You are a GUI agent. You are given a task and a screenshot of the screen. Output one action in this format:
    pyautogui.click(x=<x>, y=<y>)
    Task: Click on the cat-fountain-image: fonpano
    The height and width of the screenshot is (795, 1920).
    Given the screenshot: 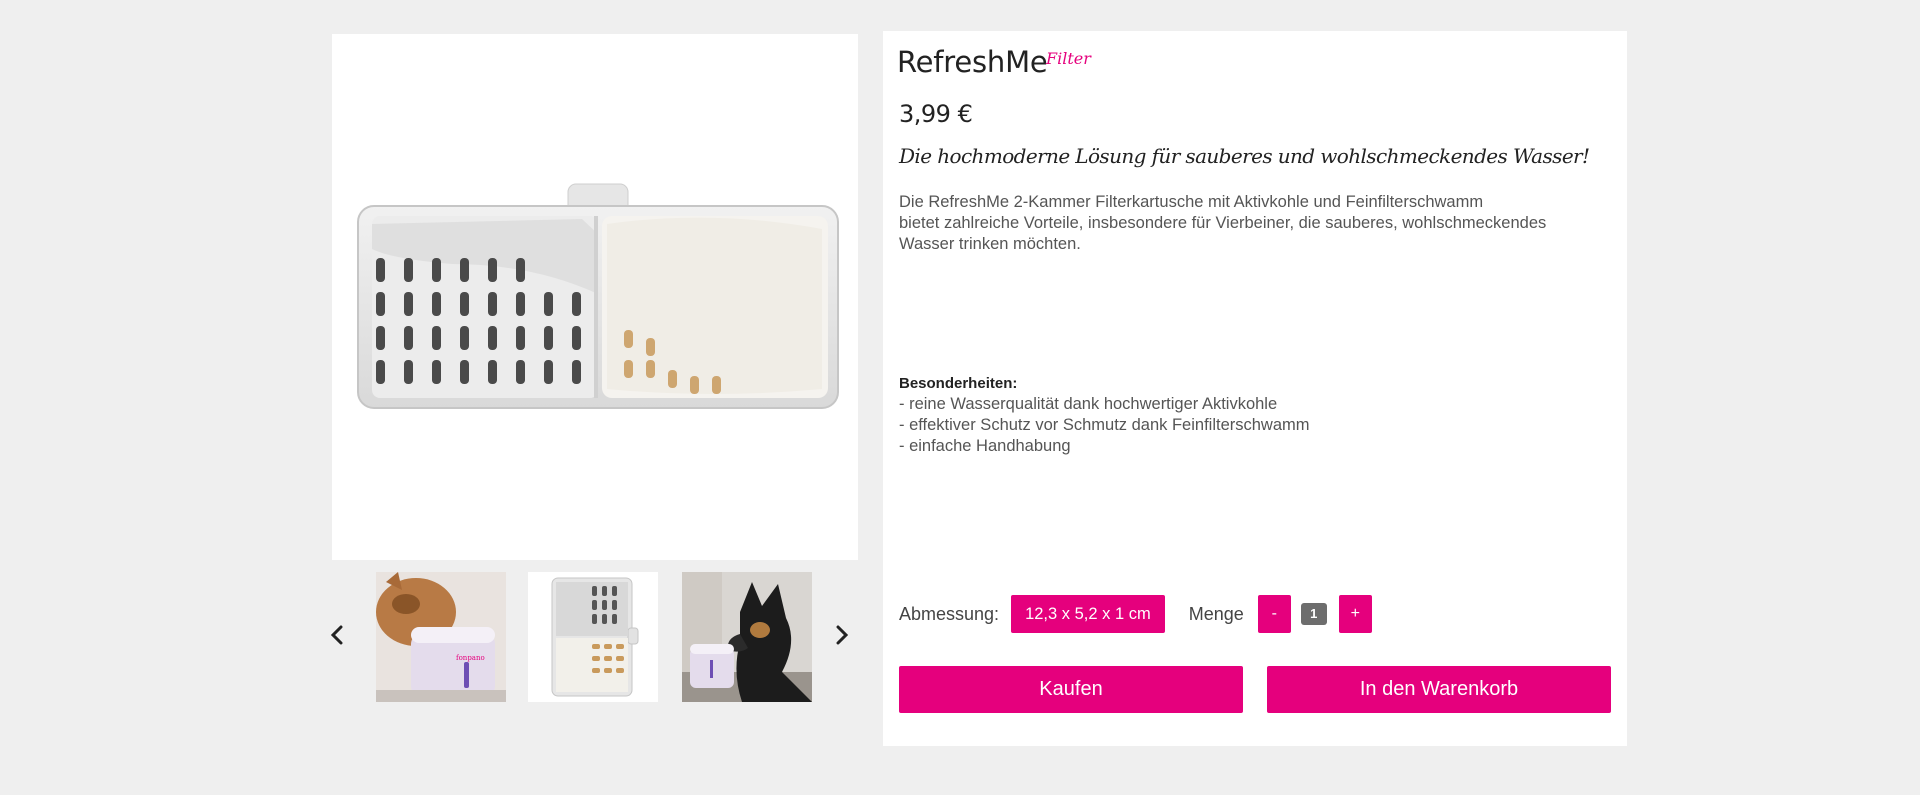 What is the action you would take?
    pyautogui.click(x=441, y=637)
    